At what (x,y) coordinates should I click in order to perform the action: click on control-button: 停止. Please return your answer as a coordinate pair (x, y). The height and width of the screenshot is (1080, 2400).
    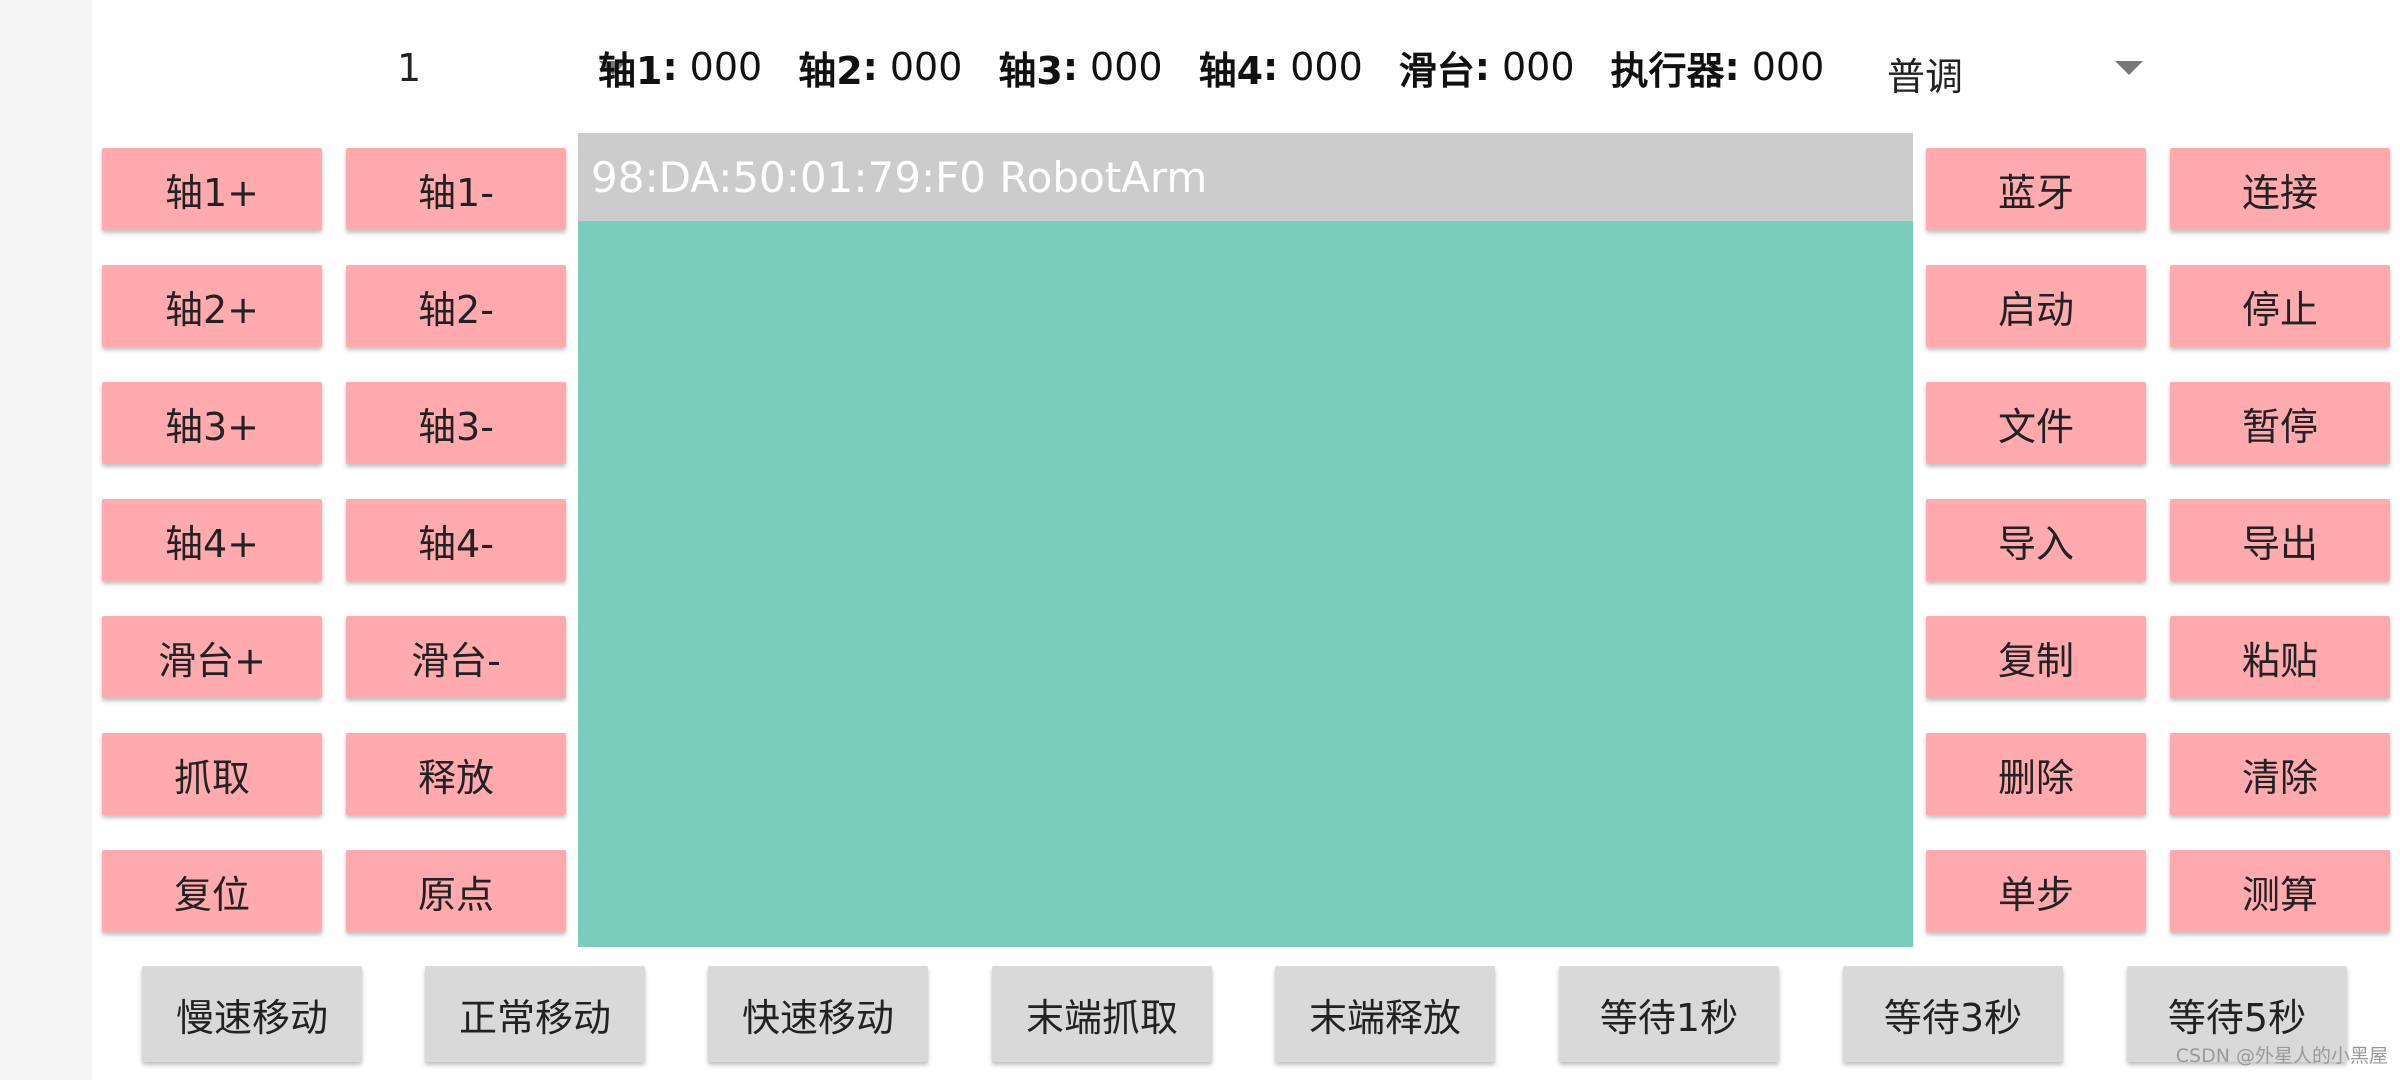
    Looking at the image, I should click on (2280, 306).